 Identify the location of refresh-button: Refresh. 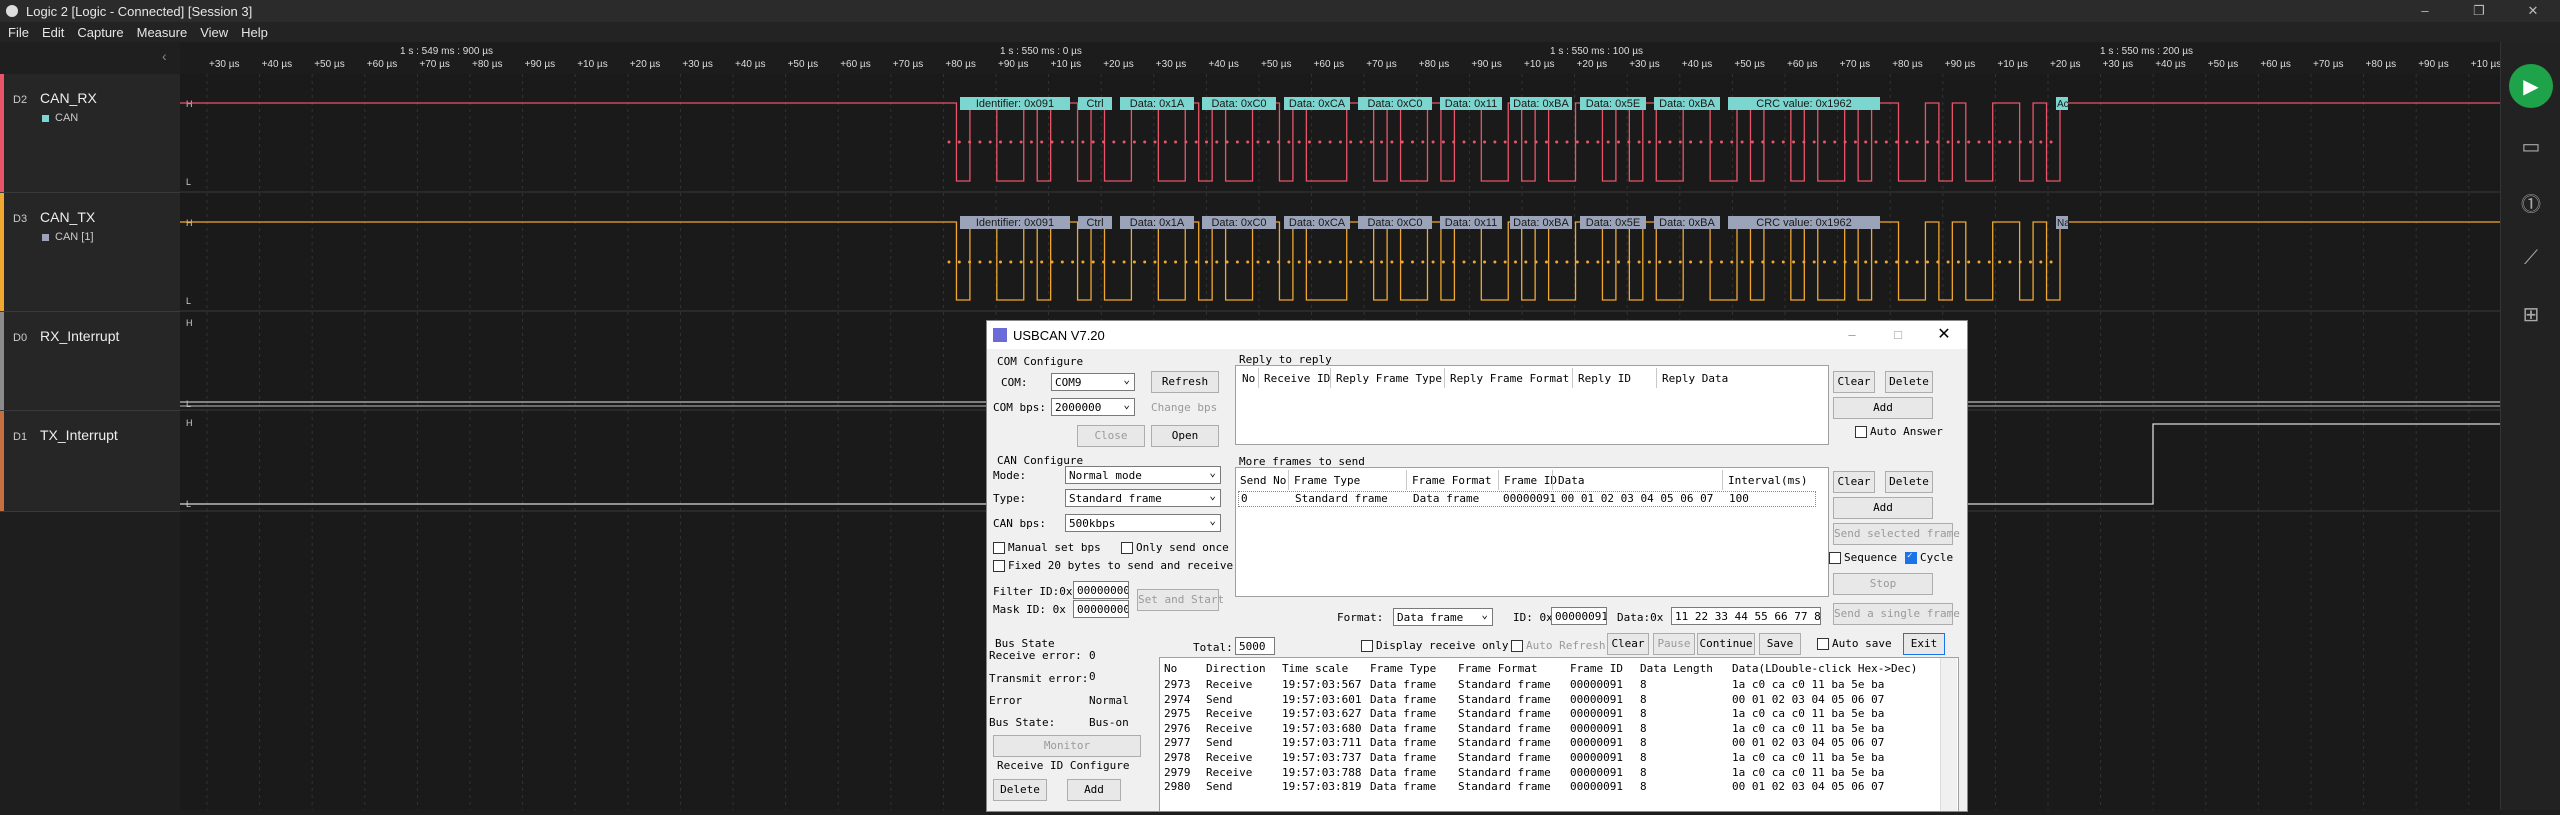
(1185, 382).